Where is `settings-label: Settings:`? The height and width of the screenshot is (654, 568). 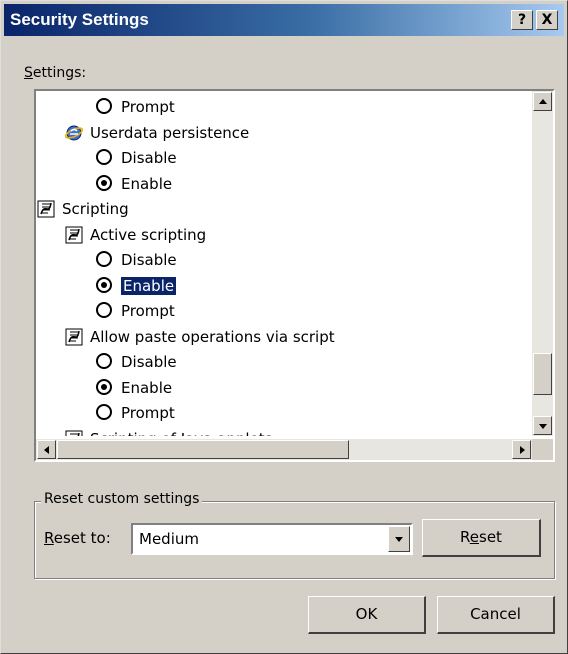 settings-label: Settings: is located at coordinates (55, 73).